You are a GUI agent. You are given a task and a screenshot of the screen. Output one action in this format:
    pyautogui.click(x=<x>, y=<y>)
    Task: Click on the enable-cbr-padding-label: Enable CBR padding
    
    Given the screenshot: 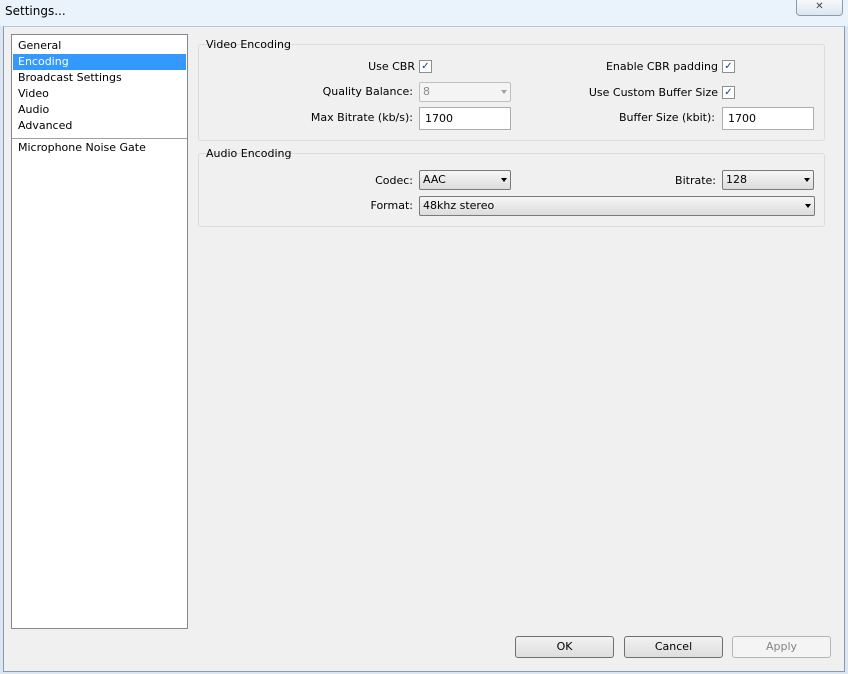 What is the action you would take?
    pyautogui.click(x=661, y=66)
    